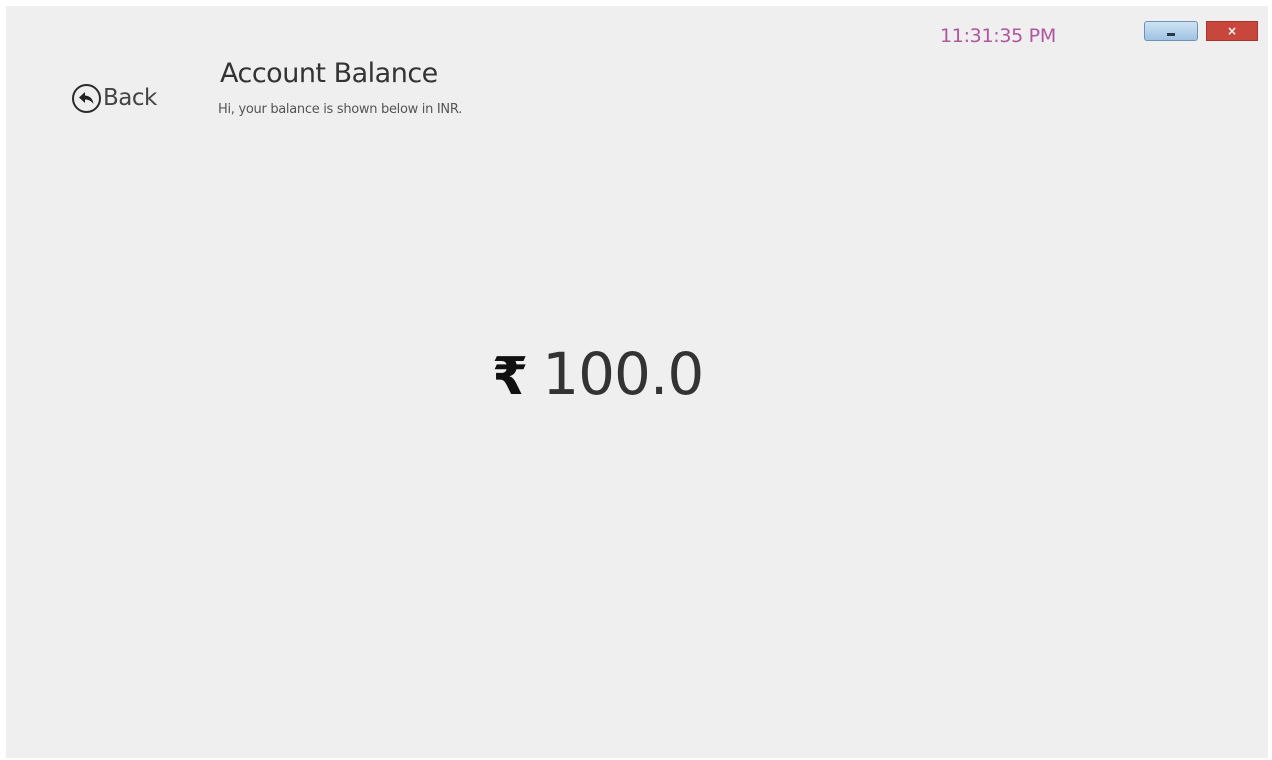  Describe the element at coordinates (340, 109) in the screenshot. I see `page-subtitle: Hi, your balance is shown below in INR.` at that location.